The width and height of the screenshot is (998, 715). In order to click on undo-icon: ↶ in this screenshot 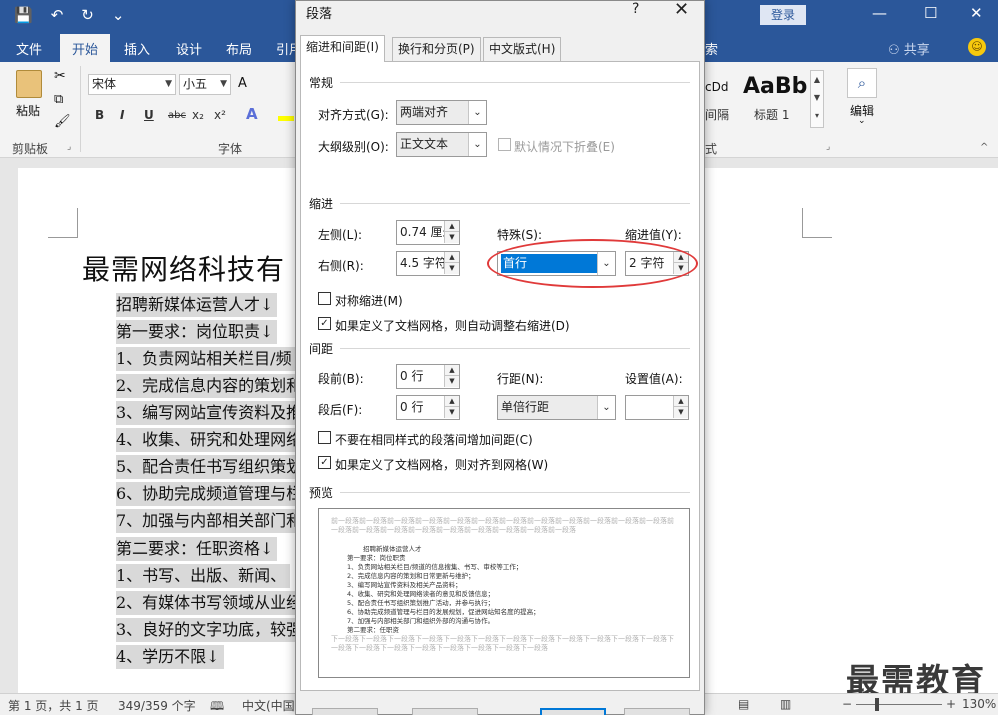, I will do `click(57, 15)`.